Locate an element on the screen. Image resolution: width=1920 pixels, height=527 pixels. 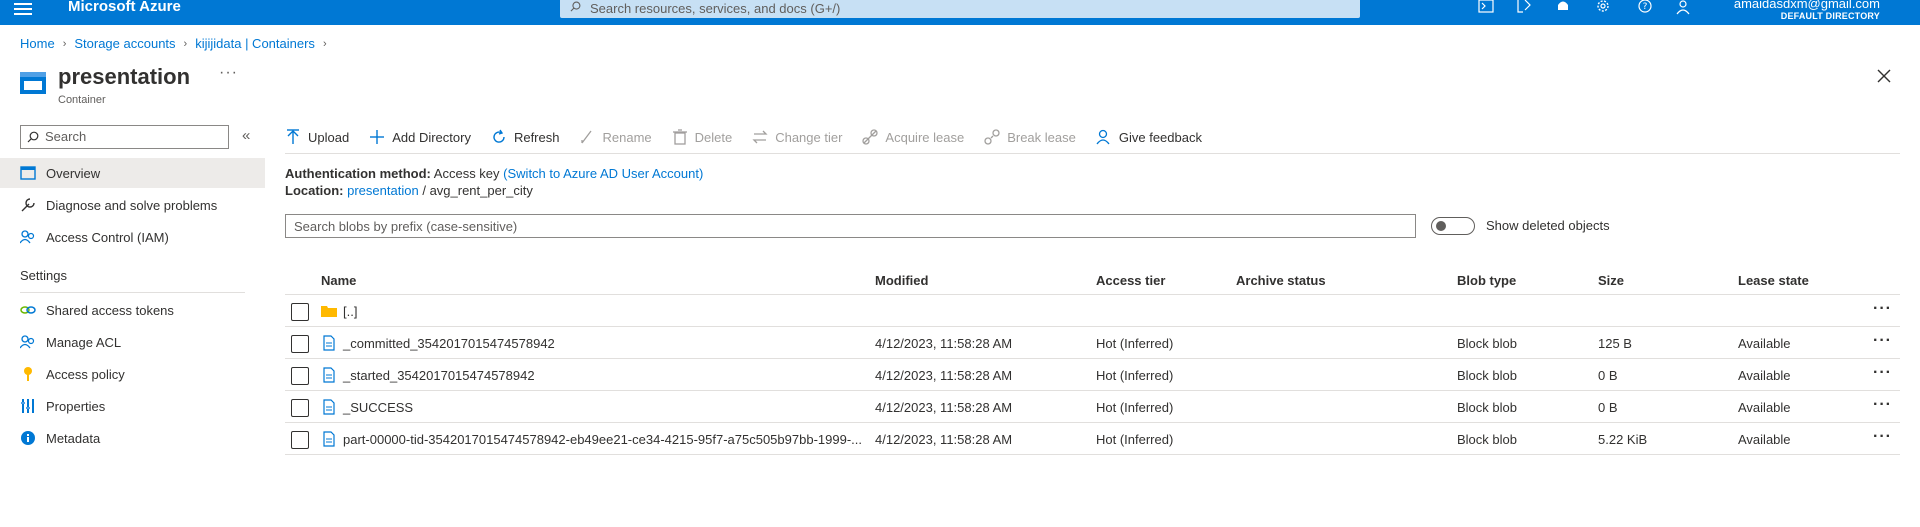
break-lease-button: Break lease is located at coordinates (1030, 137).